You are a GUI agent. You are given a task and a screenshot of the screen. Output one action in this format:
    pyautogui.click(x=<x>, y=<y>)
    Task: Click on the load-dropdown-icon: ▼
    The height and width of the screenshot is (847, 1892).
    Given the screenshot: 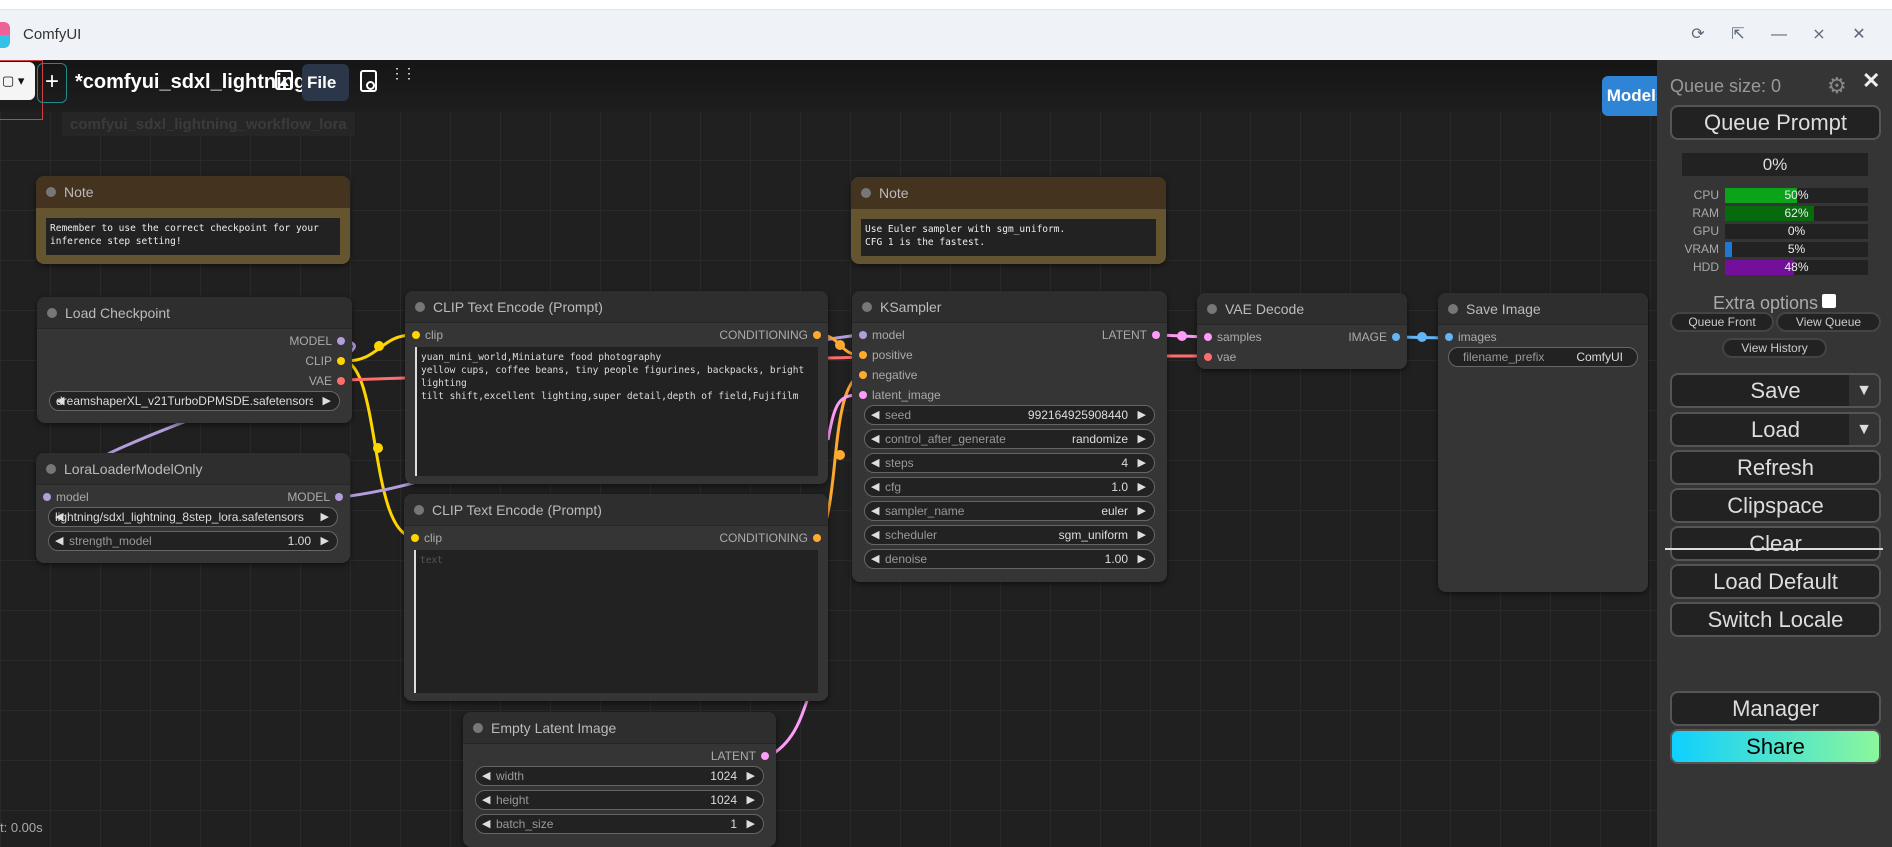 What is the action you would take?
    pyautogui.click(x=1864, y=429)
    